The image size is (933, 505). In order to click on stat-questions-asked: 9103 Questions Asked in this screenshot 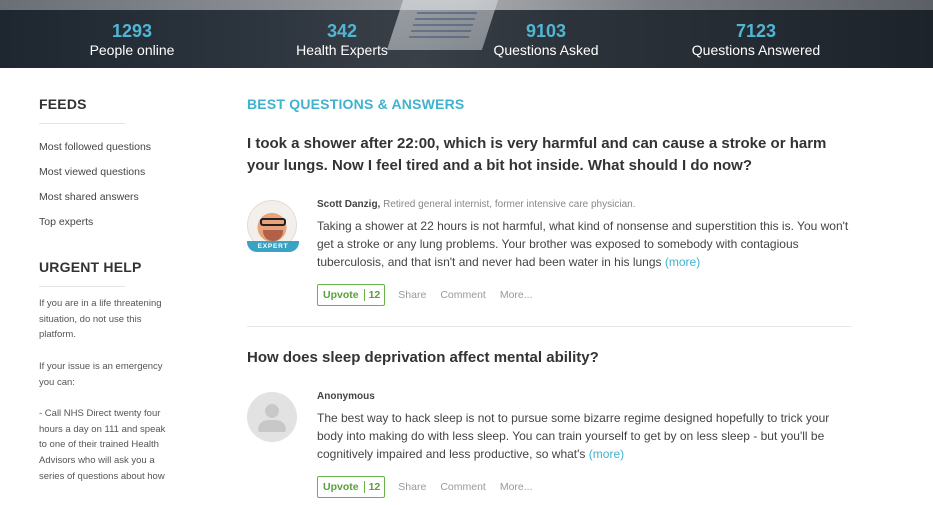, I will do `click(546, 39)`.